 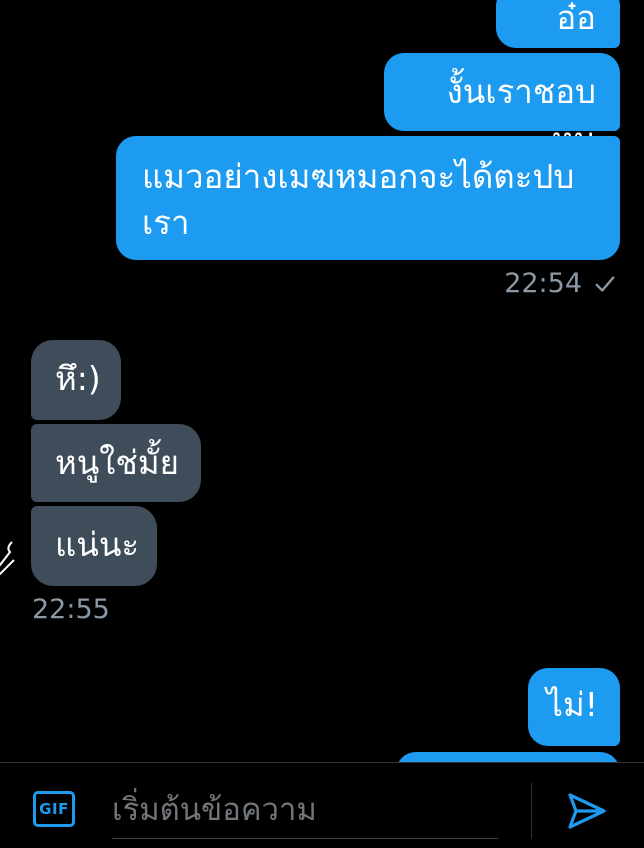 I want to click on message-timestamp-row: 22:54, so click(x=560, y=283).